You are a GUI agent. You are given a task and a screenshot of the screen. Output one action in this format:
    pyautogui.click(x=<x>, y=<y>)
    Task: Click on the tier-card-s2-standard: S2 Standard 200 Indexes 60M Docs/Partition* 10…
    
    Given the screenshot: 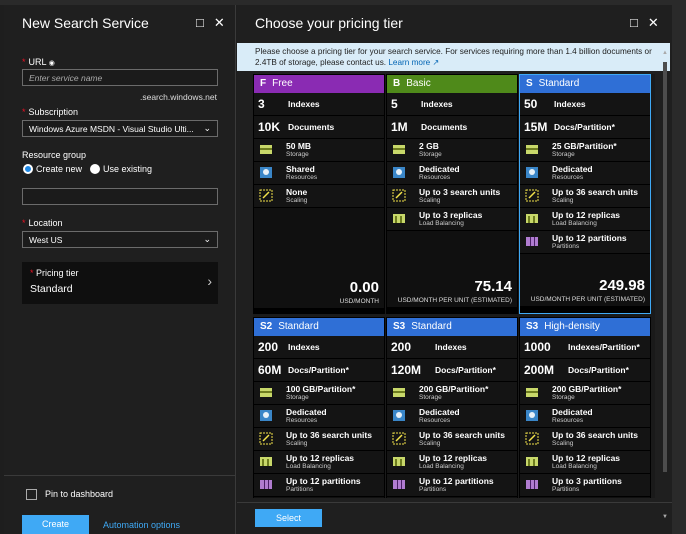 What is the action you would take?
    pyautogui.click(x=319, y=407)
    